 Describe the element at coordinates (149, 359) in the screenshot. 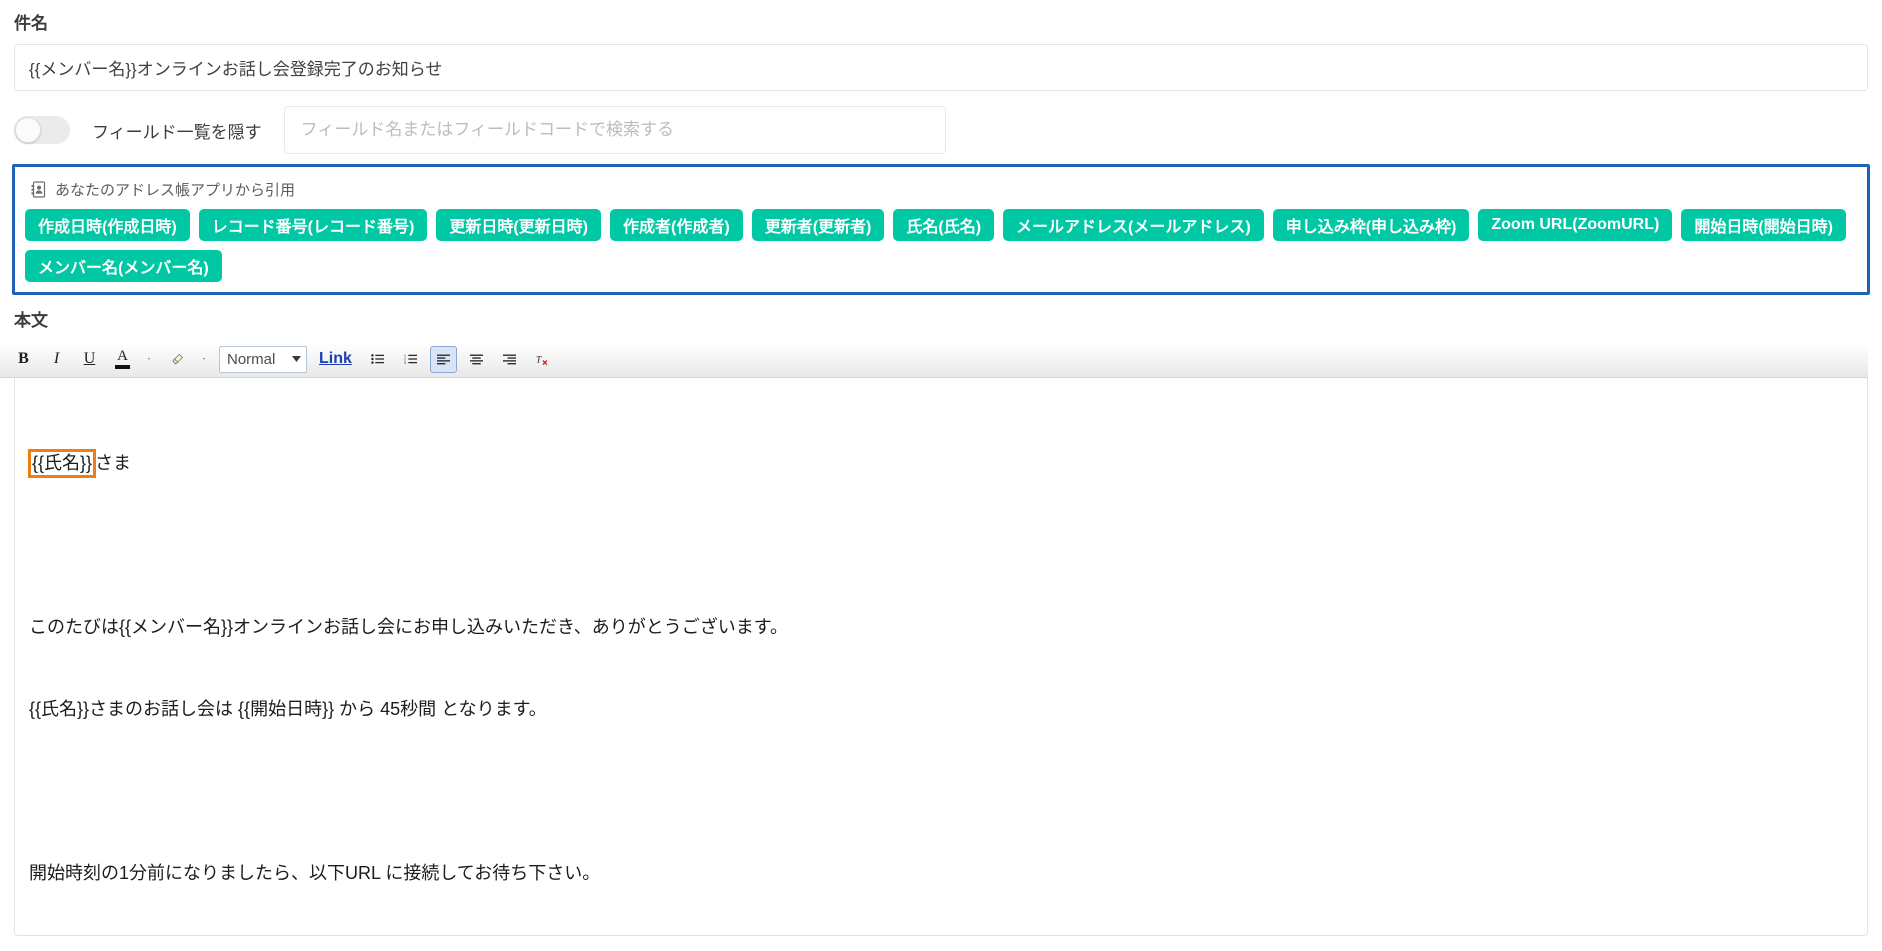

I see `font-color-chevron-down-icon` at that location.